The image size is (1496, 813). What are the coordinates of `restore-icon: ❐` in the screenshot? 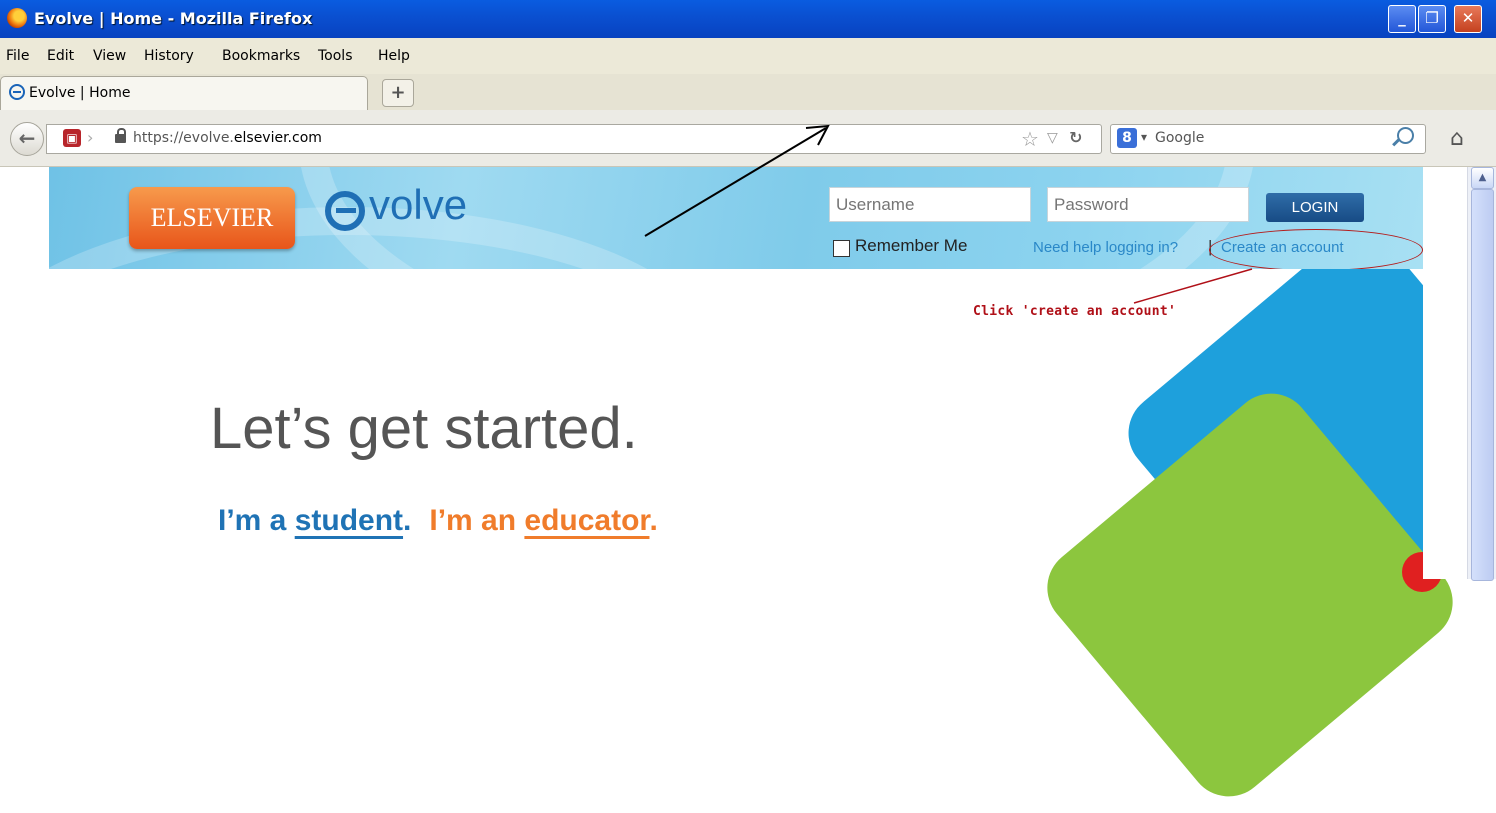 It's located at (1432, 18).